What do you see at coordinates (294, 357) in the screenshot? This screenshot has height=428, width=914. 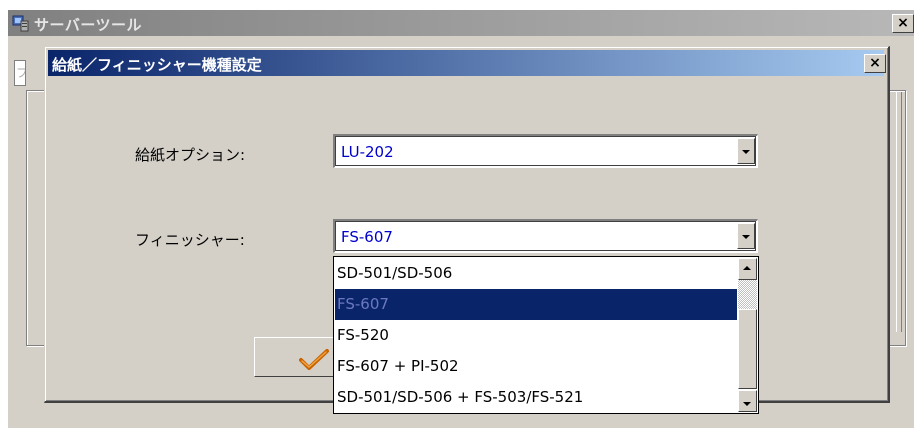 I see `ok-button` at bounding box center [294, 357].